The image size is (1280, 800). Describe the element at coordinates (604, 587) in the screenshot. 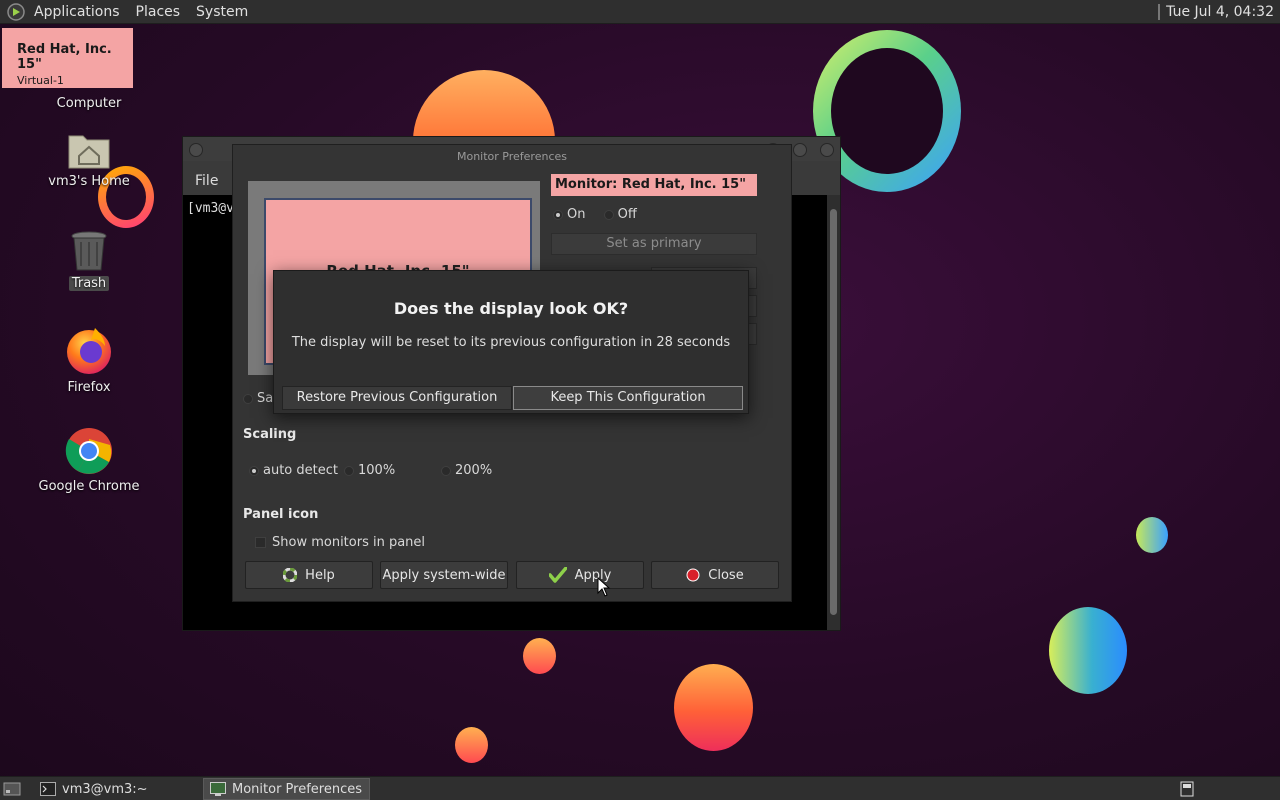

I see `mouse-cursor-icon` at that location.